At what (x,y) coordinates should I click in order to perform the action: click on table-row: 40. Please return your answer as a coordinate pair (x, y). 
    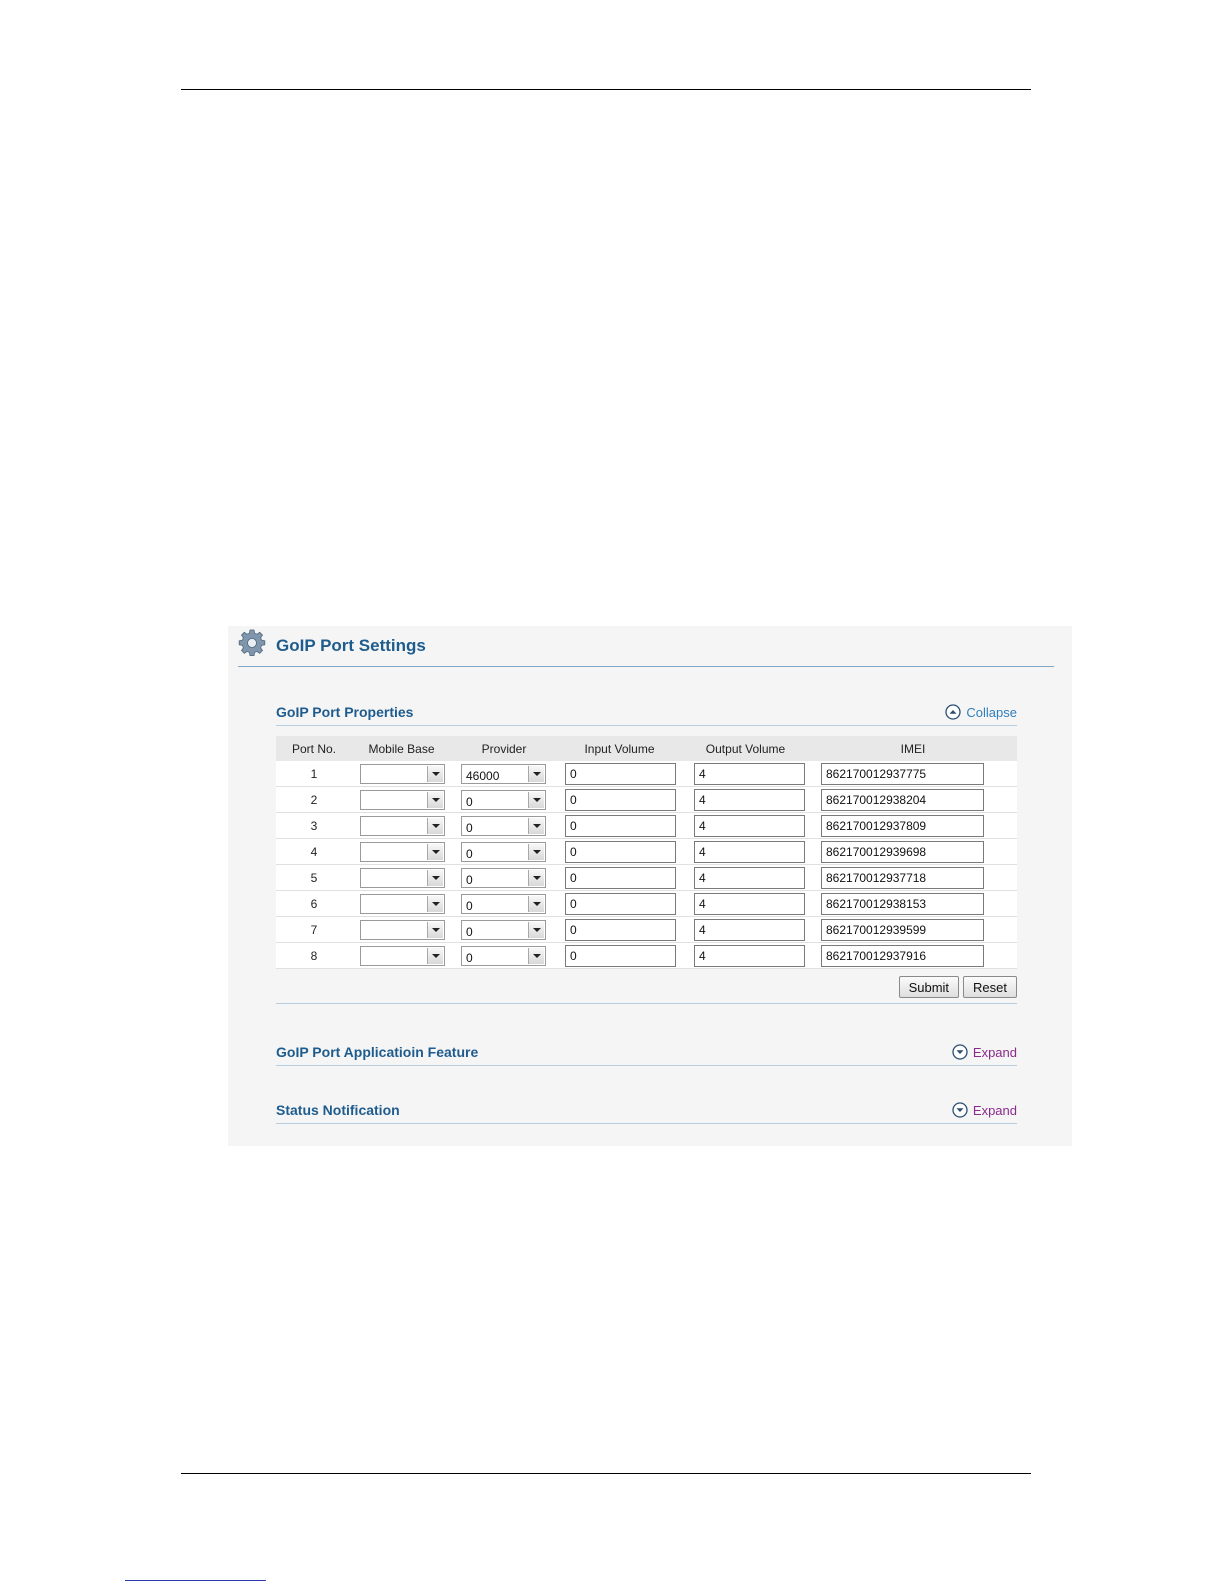
    Looking at the image, I should click on (646, 851).